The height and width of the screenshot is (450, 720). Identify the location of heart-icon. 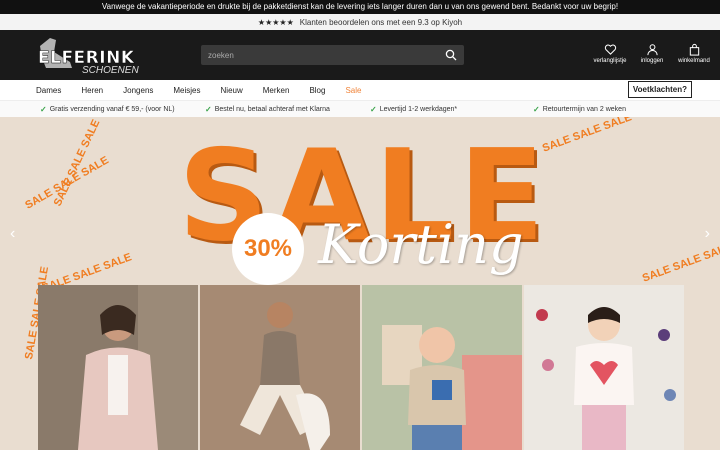
(610, 49).